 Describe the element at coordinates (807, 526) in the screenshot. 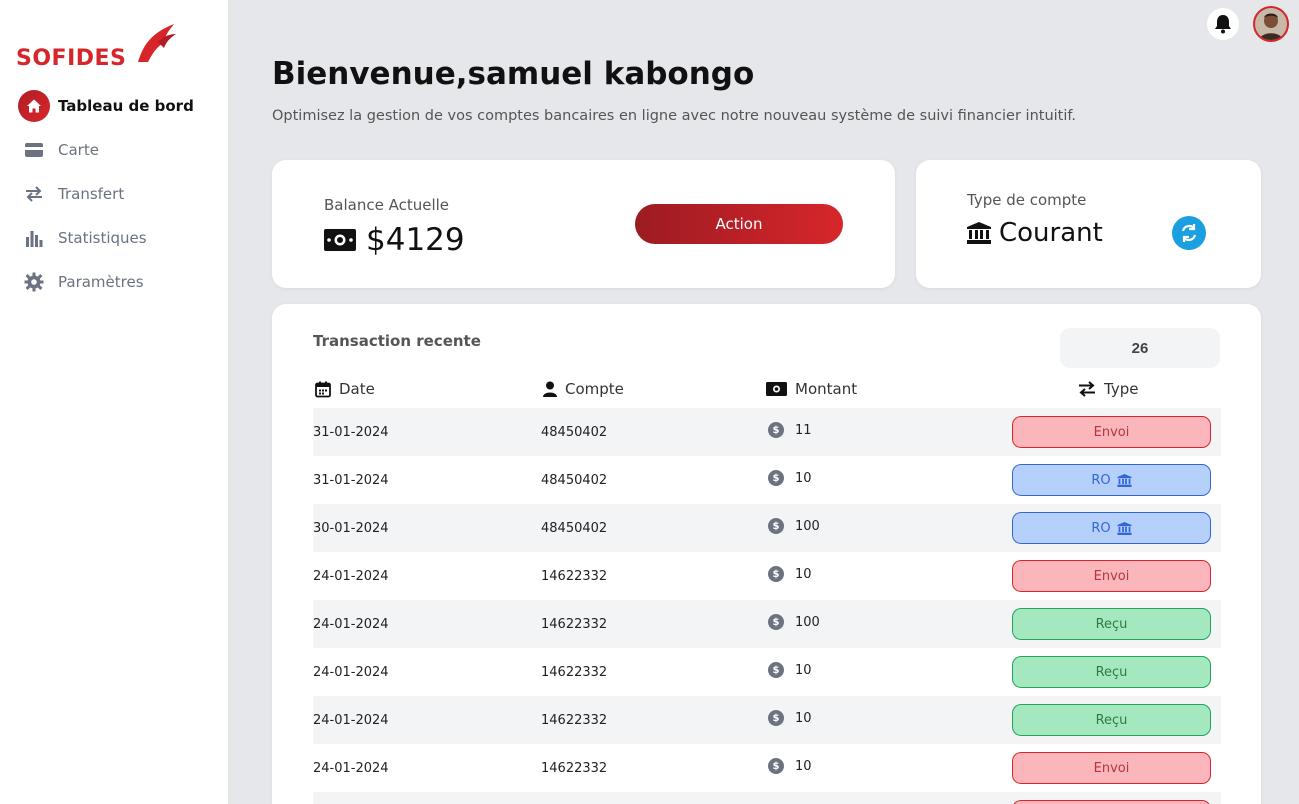

I see `row-amount-value: 100` at that location.